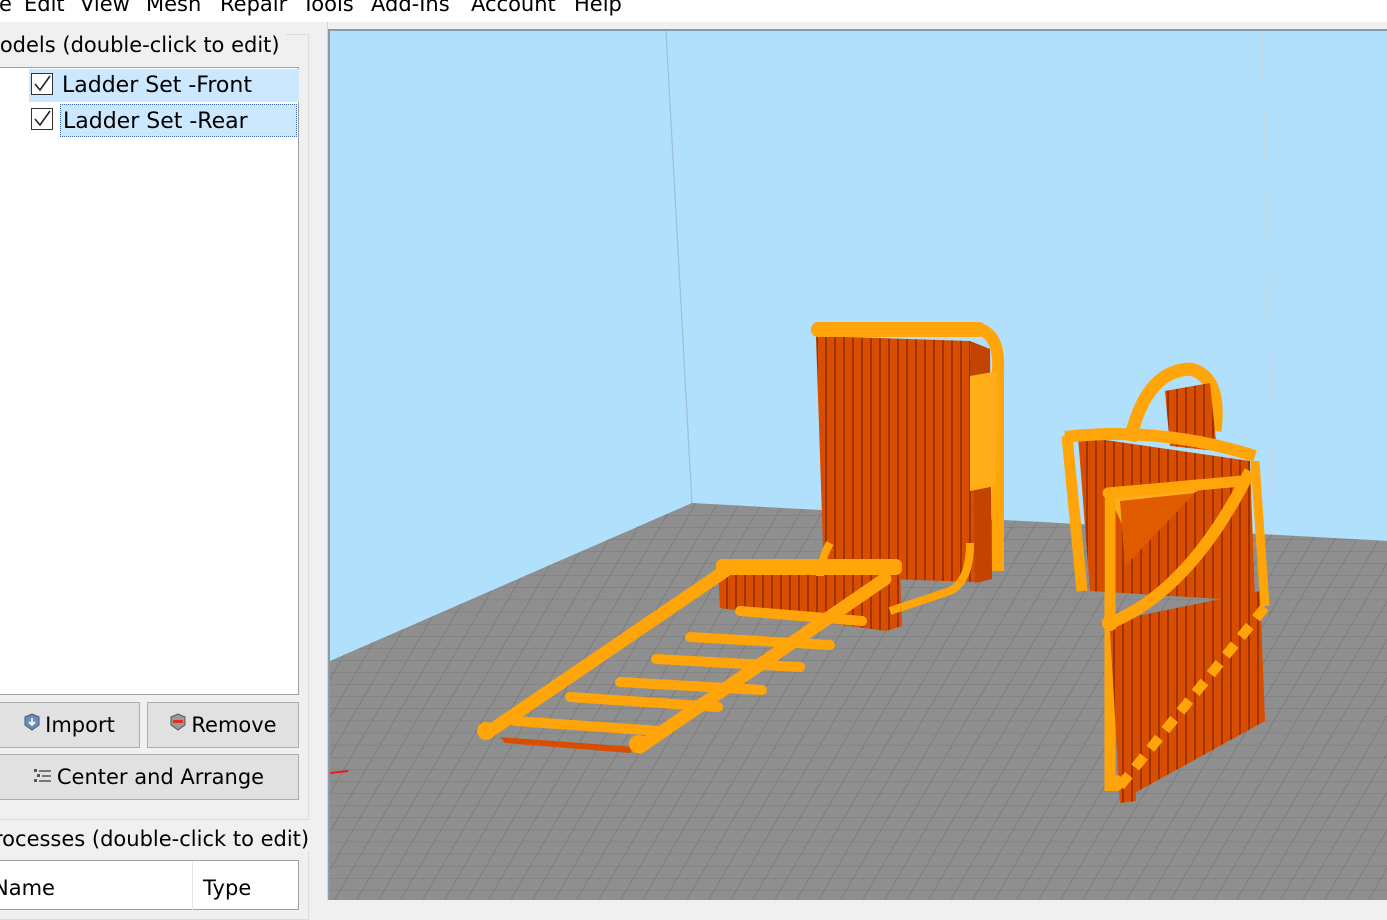 Image resolution: width=1387 pixels, height=920 pixels. What do you see at coordinates (178, 120) in the screenshot?
I see `model-label: Ladder Set -Rear` at bounding box center [178, 120].